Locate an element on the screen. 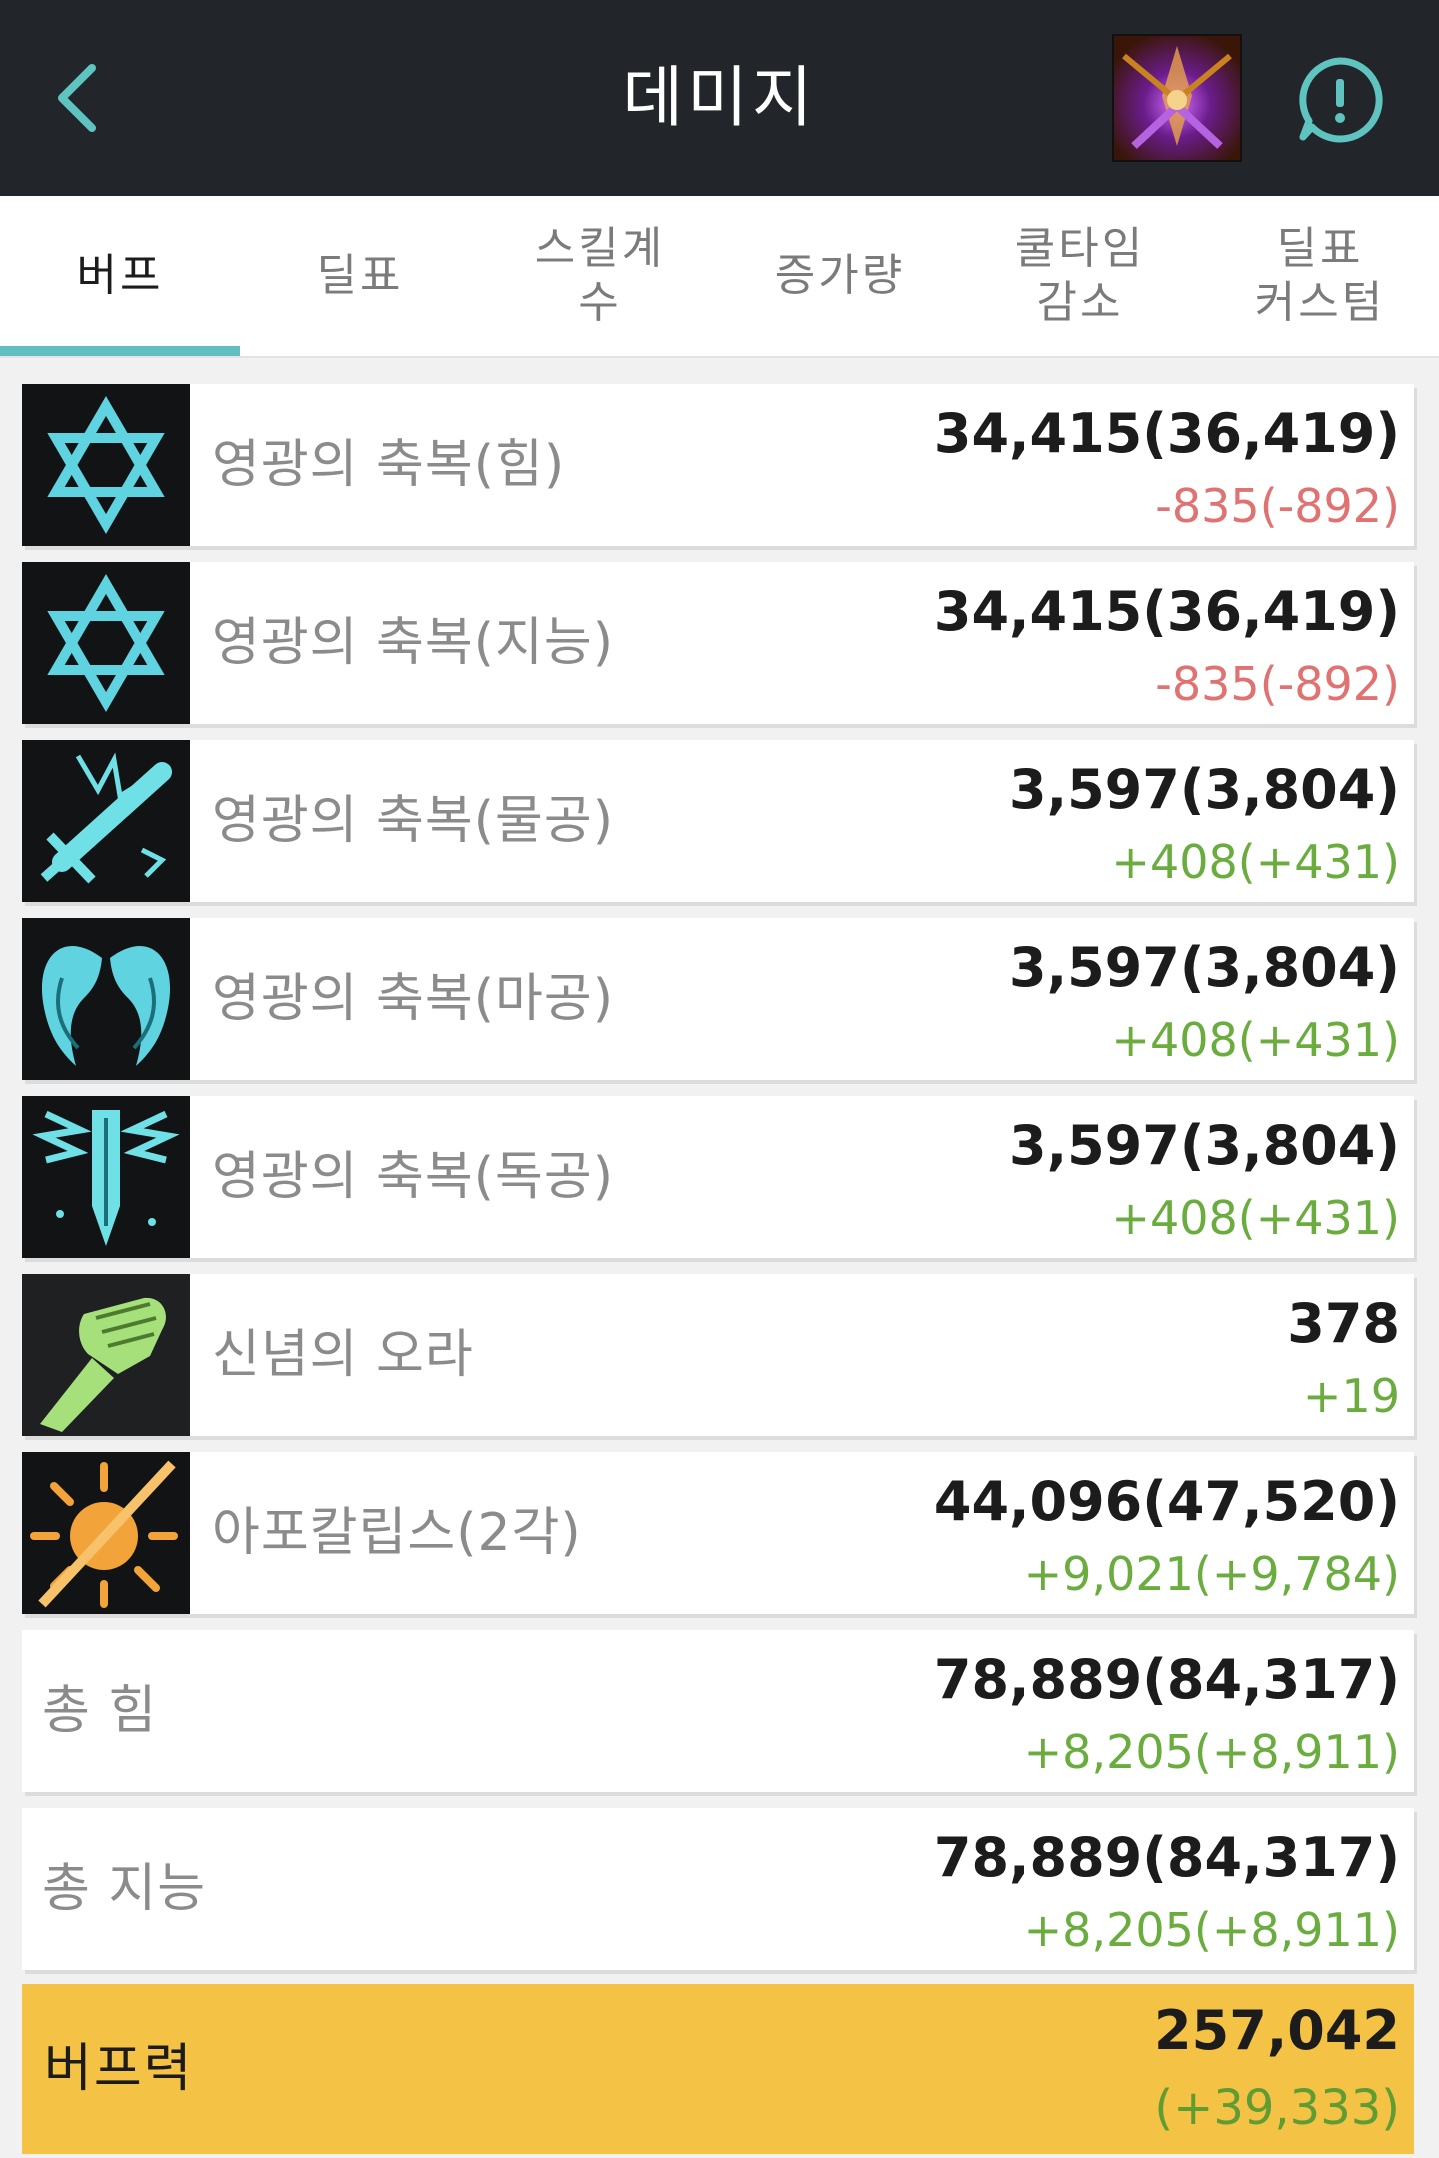  total-intelligence-row: 총 지능 78,889(84,317) +8,205(+8,911) is located at coordinates (718, 1889).